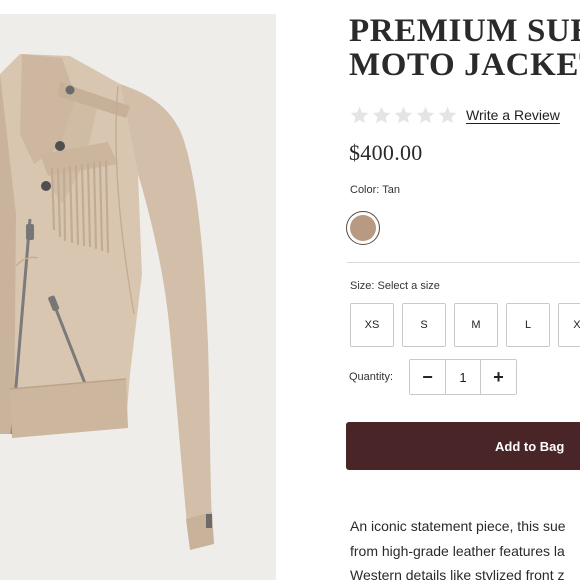 Image resolution: width=580 pixels, height=580 pixels. Describe the element at coordinates (463, 446) in the screenshot. I see `add-to-bag-button: Add to Bag` at that location.